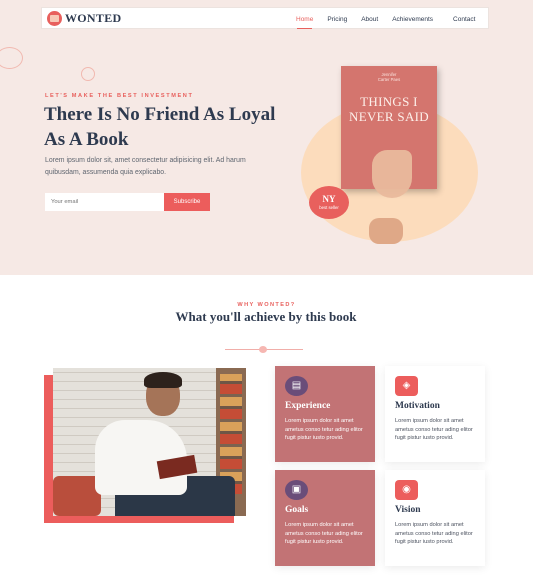 The width and height of the screenshot is (533, 579). What do you see at coordinates (296, 490) in the screenshot?
I see `radio-icon: ▣` at bounding box center [296, 490].